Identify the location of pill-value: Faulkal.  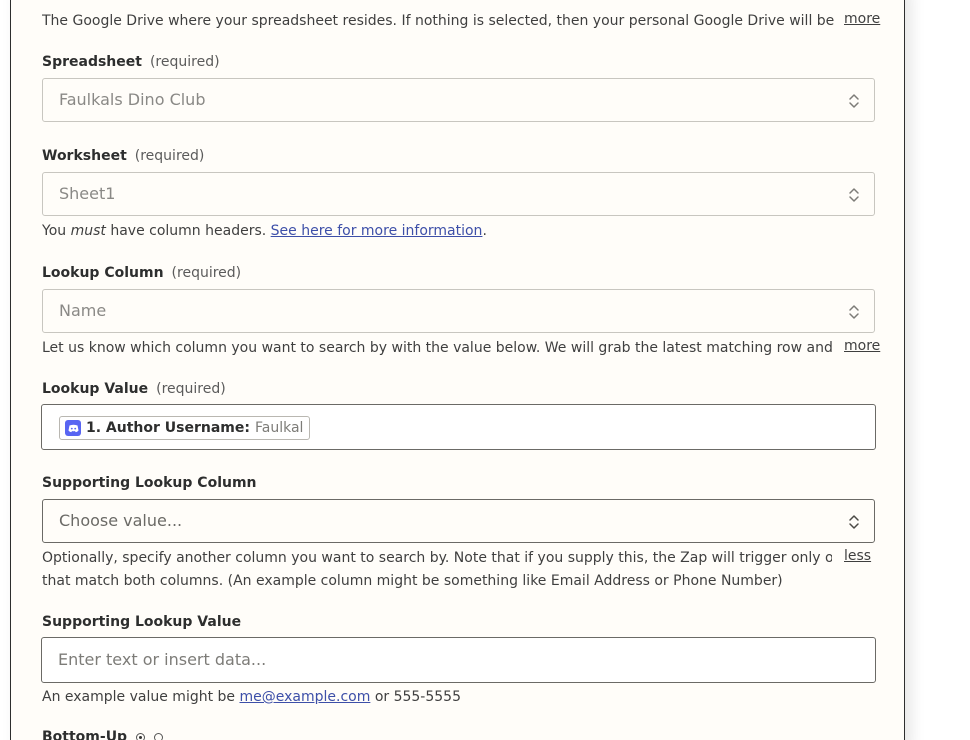
(279, 428).